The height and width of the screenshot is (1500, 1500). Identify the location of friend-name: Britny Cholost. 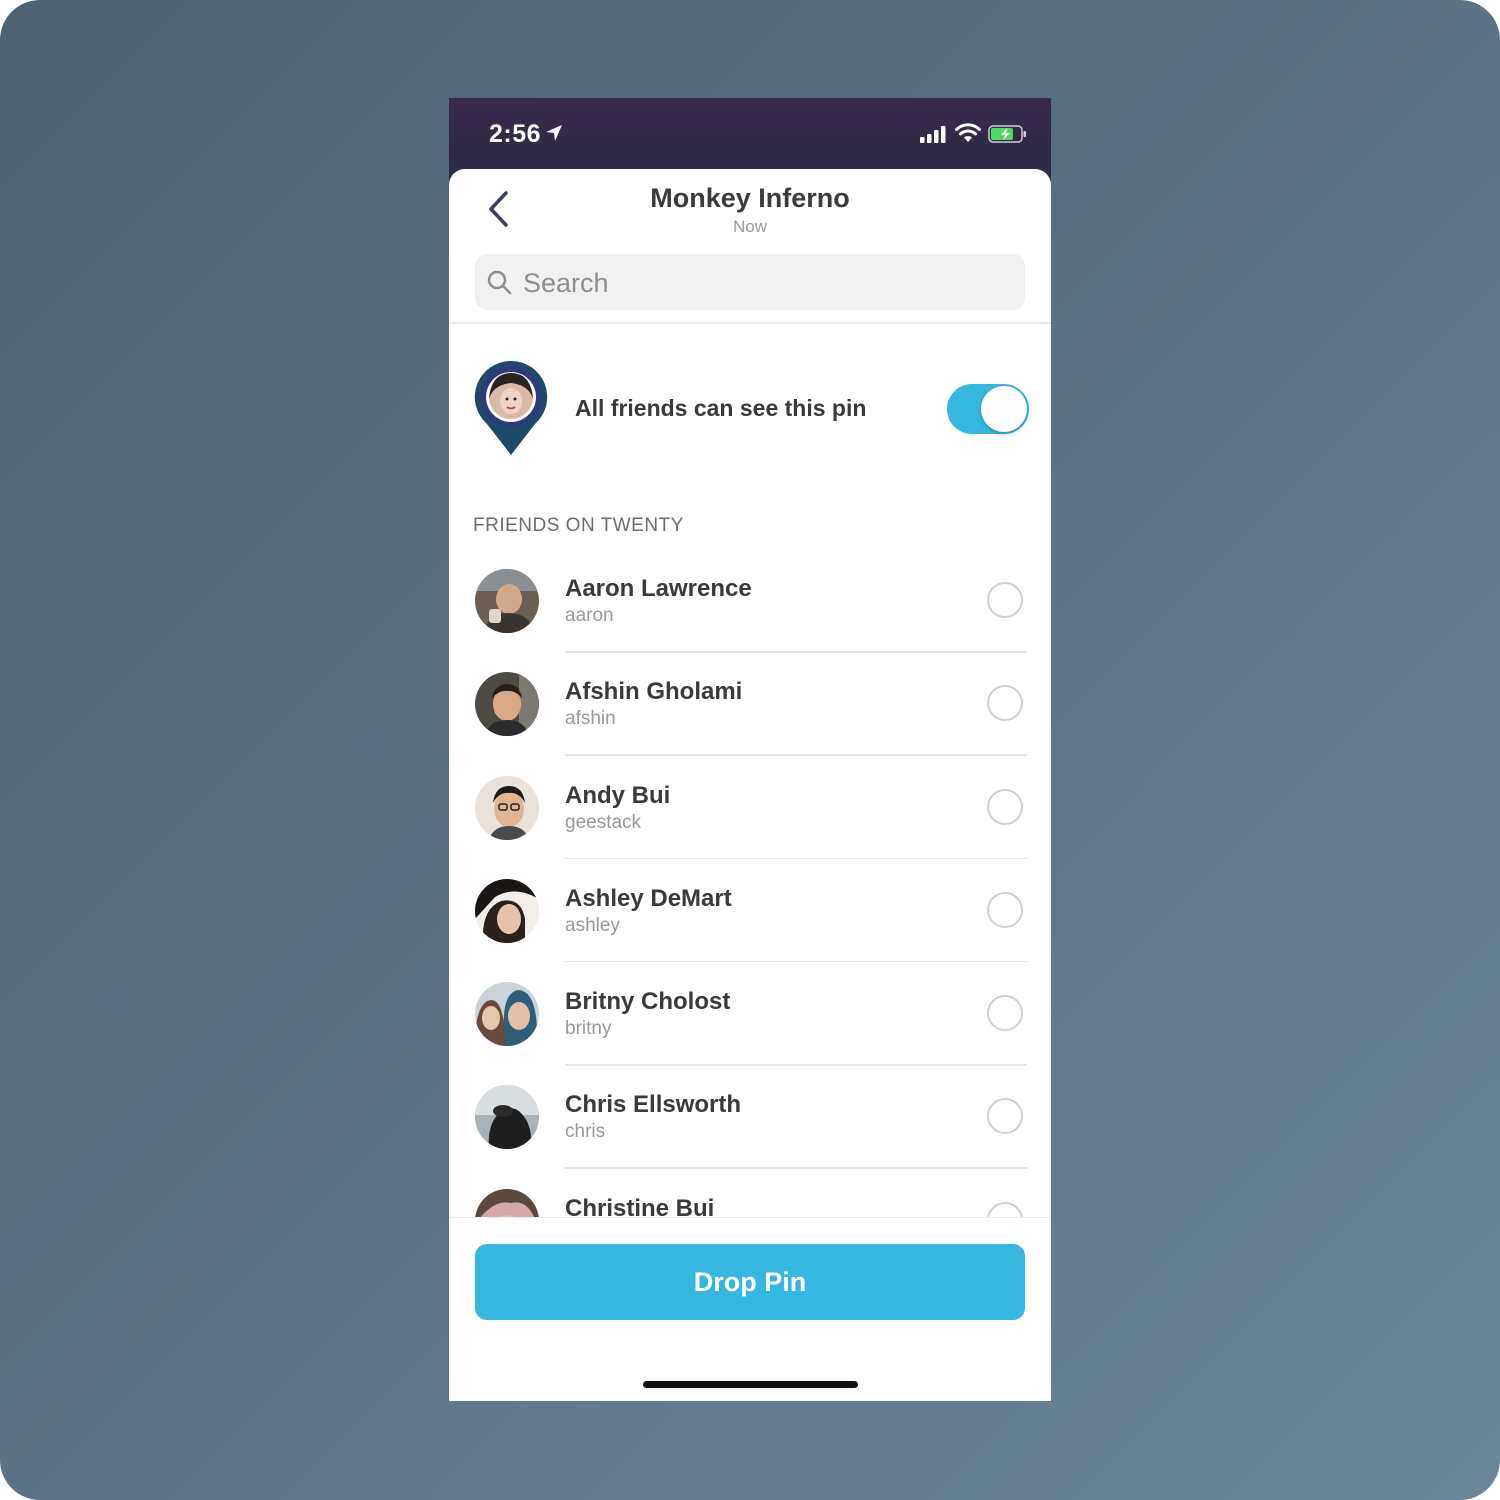
(648, 1002).